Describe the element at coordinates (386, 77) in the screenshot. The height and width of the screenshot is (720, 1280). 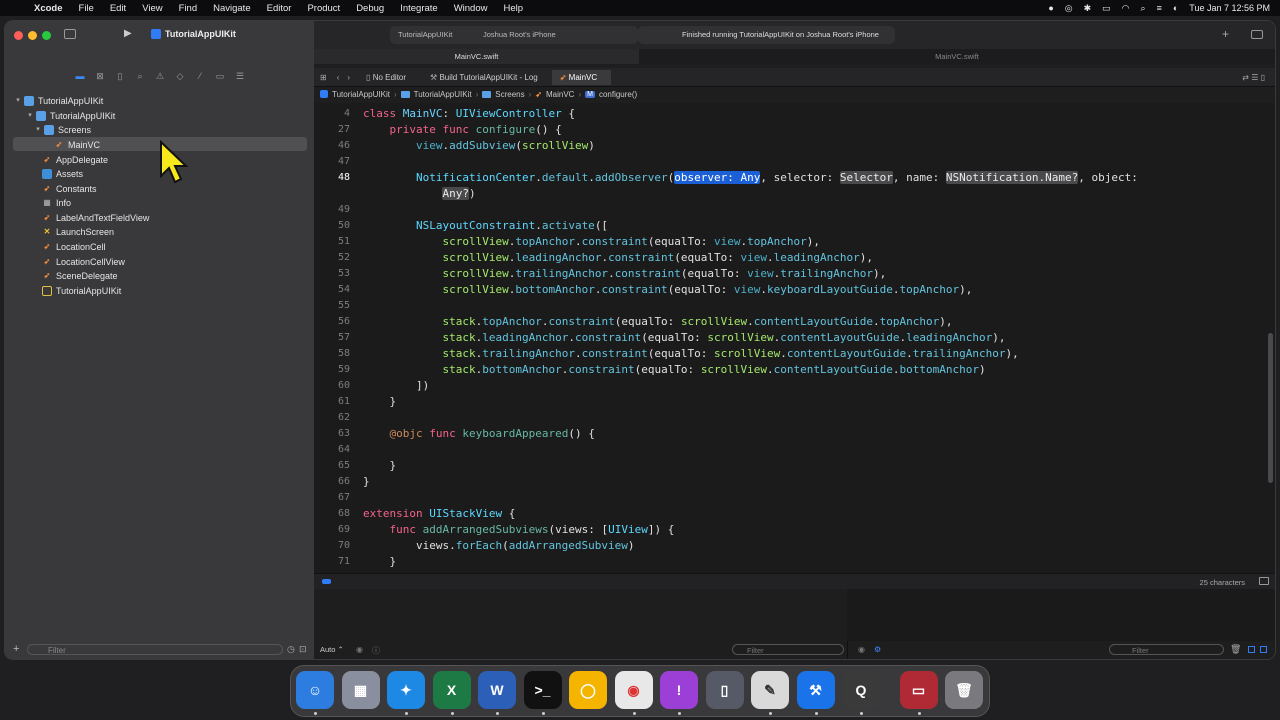
I see `tab-no-editor: ▯ No Editor` at that location.